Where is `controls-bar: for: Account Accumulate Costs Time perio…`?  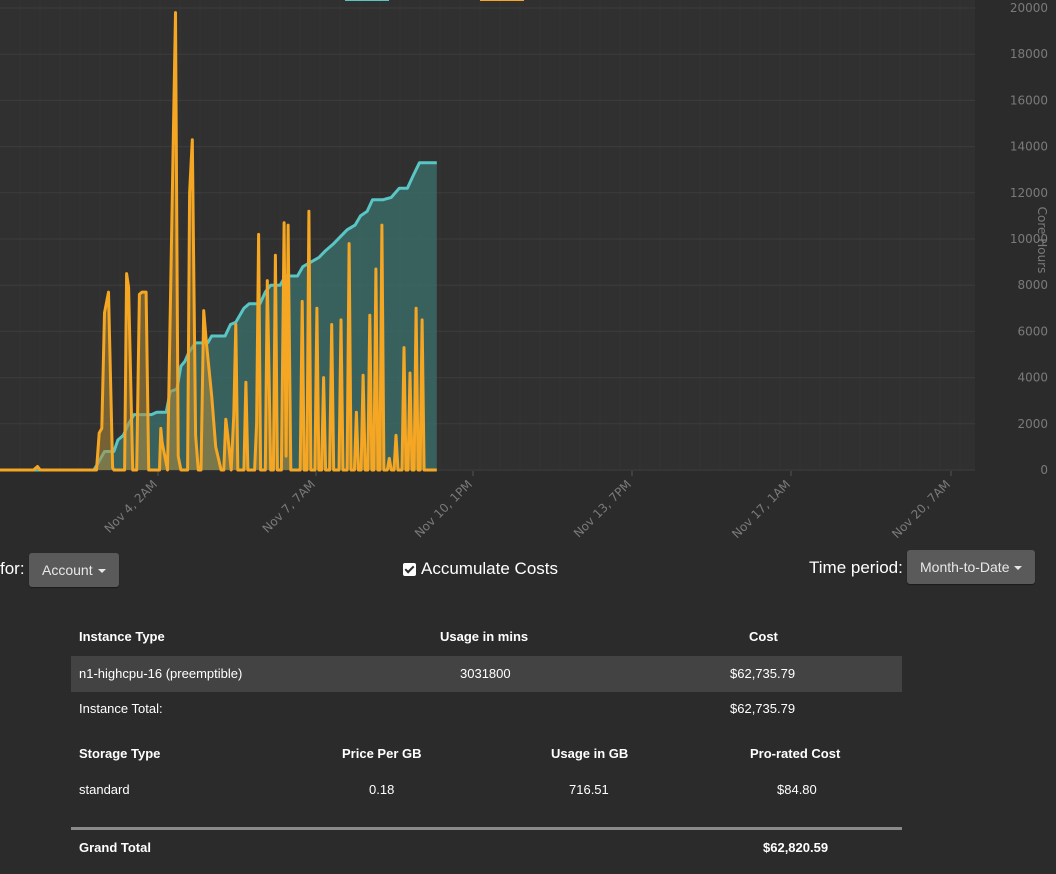
controls-bar: for: Account Accumulate Costs Time perio… is located at coordinates (528, 575).